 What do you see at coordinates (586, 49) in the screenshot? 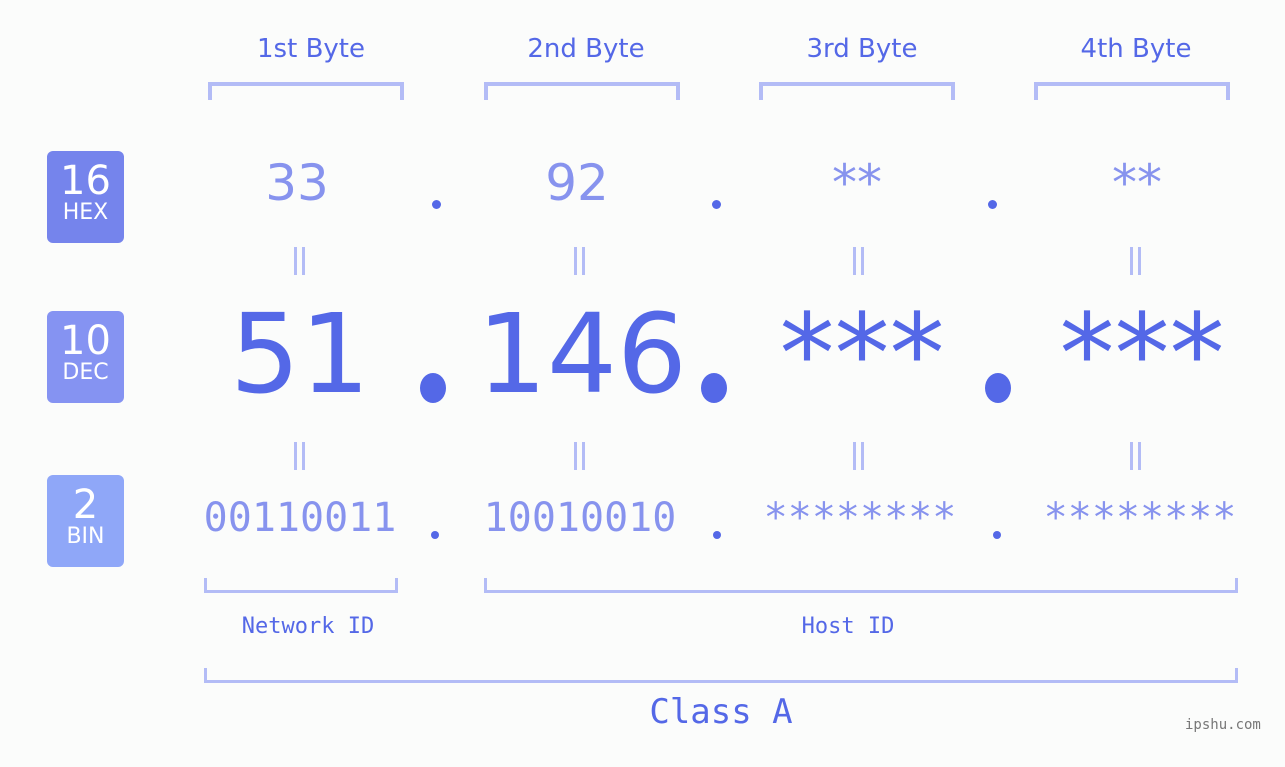
I see `header-byte-2: 2nd Byte` at bounding box center [586, 49].